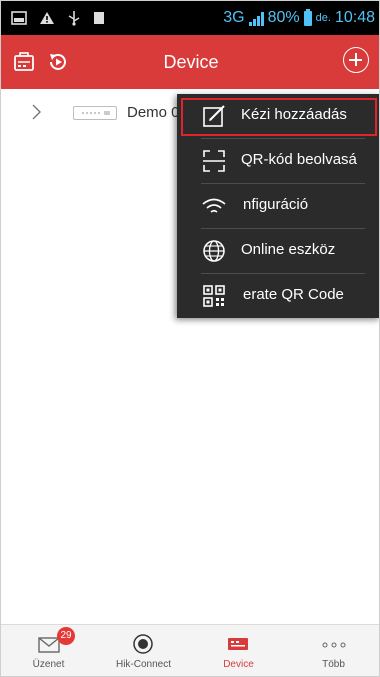 The image size is (380, 677). What do you see at coordinates (24, 62) in the screenshot?
I see `device-manage-icon` at bounding box center [24, 62].